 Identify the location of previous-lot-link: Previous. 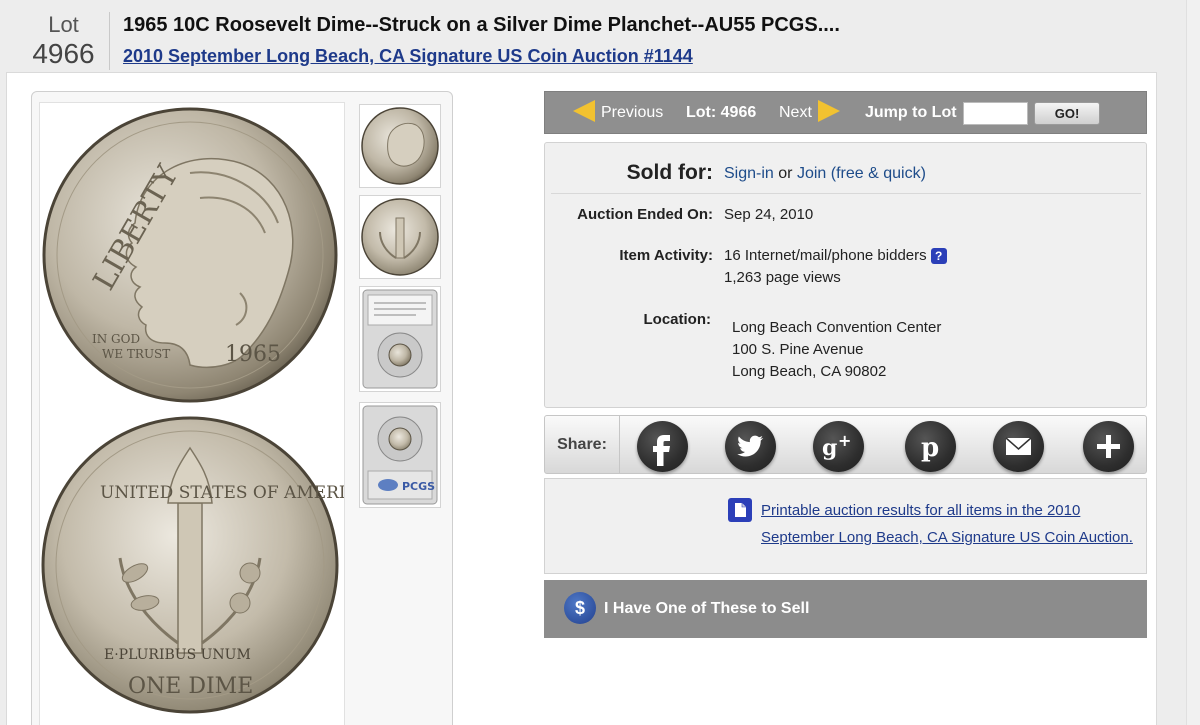
(618, 113).